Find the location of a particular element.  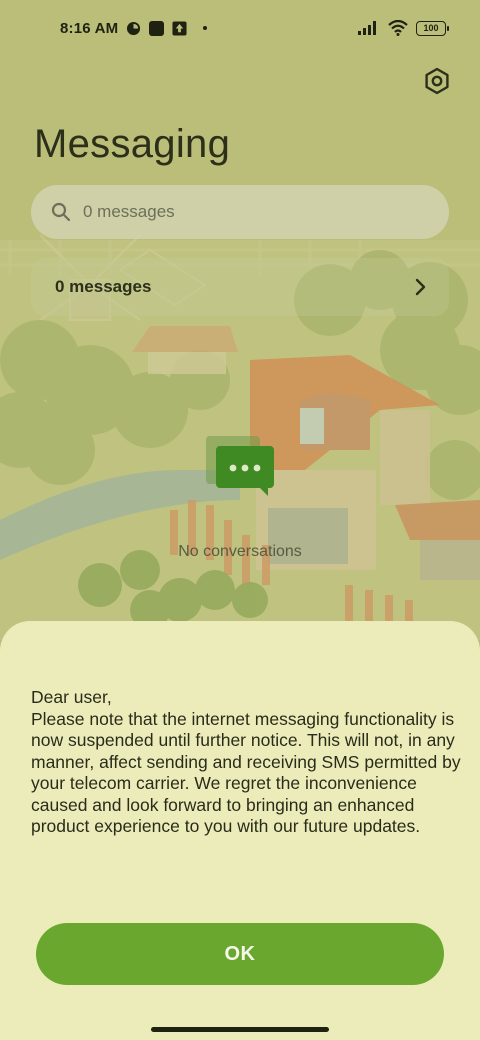

messages-row-label: 0 messages is located at coordinates (103, 286).